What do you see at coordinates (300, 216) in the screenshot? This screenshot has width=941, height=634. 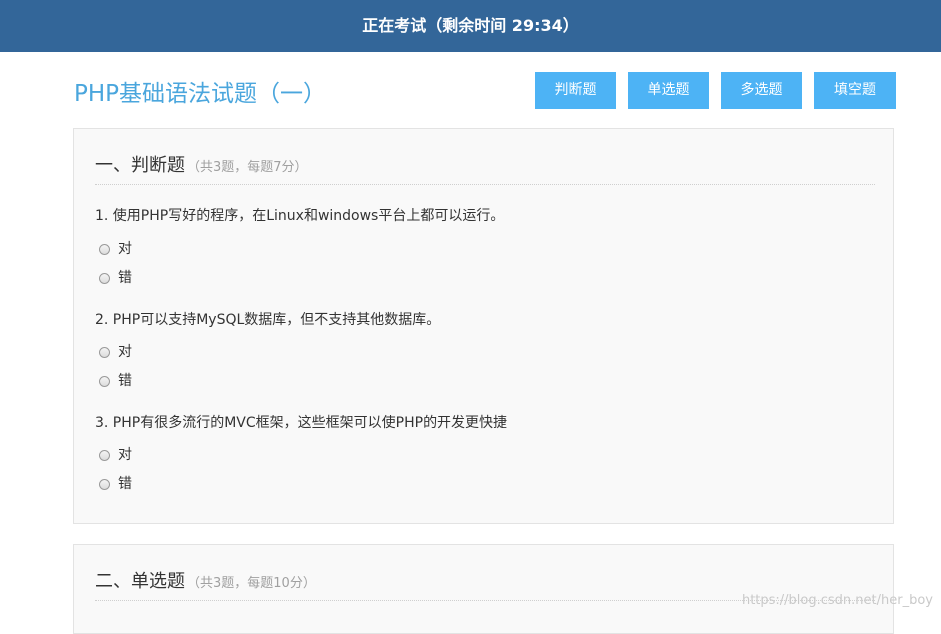 I see `question-text: 1. 使用PHP写好的程序，在Linux和windows平台上都可以运行。` at bounding box center [300, 216].